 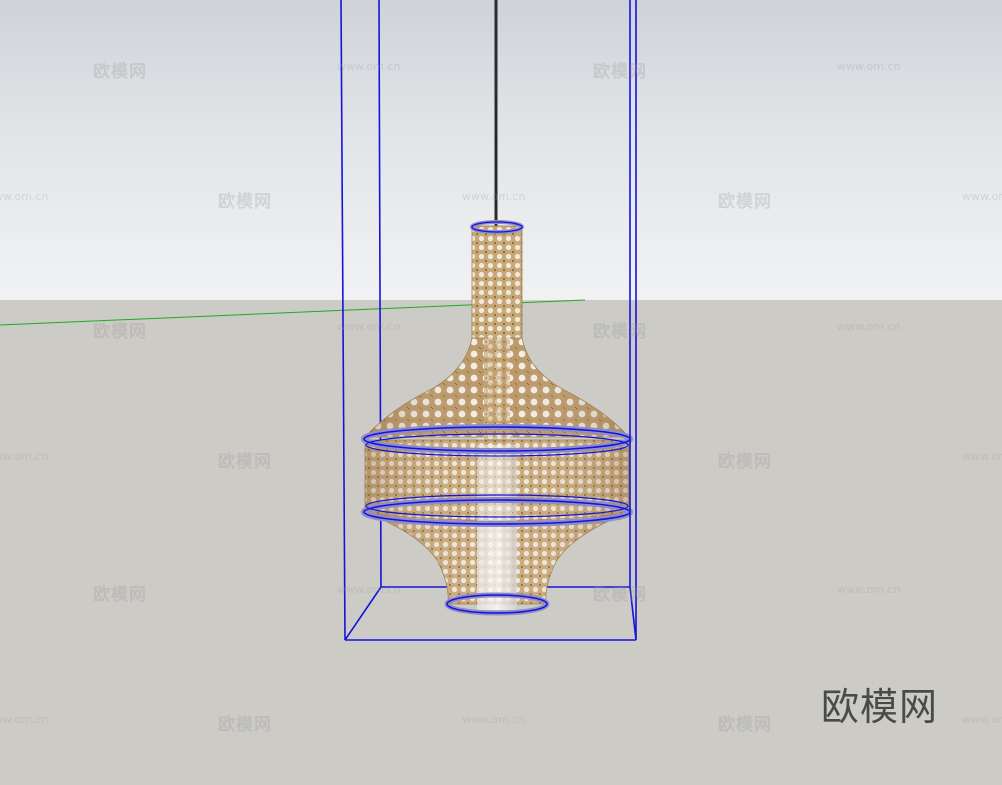 What do you see at coordinates (497, 418) in the screenshot?
I see `pendant-lamp` at bounding box center [497, 418].